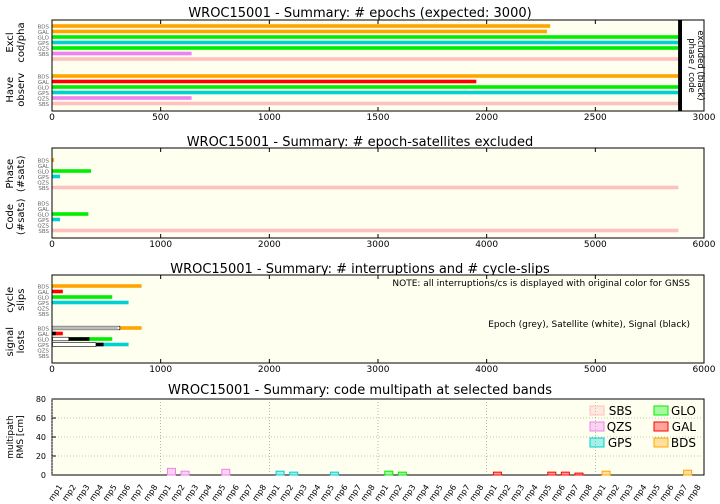 The image size is (720, 504). What do you see at coordinates (21, 436) in the screenshot?
I see `y-axis-label: RMS [cm]` at bounding box center [21, 436].